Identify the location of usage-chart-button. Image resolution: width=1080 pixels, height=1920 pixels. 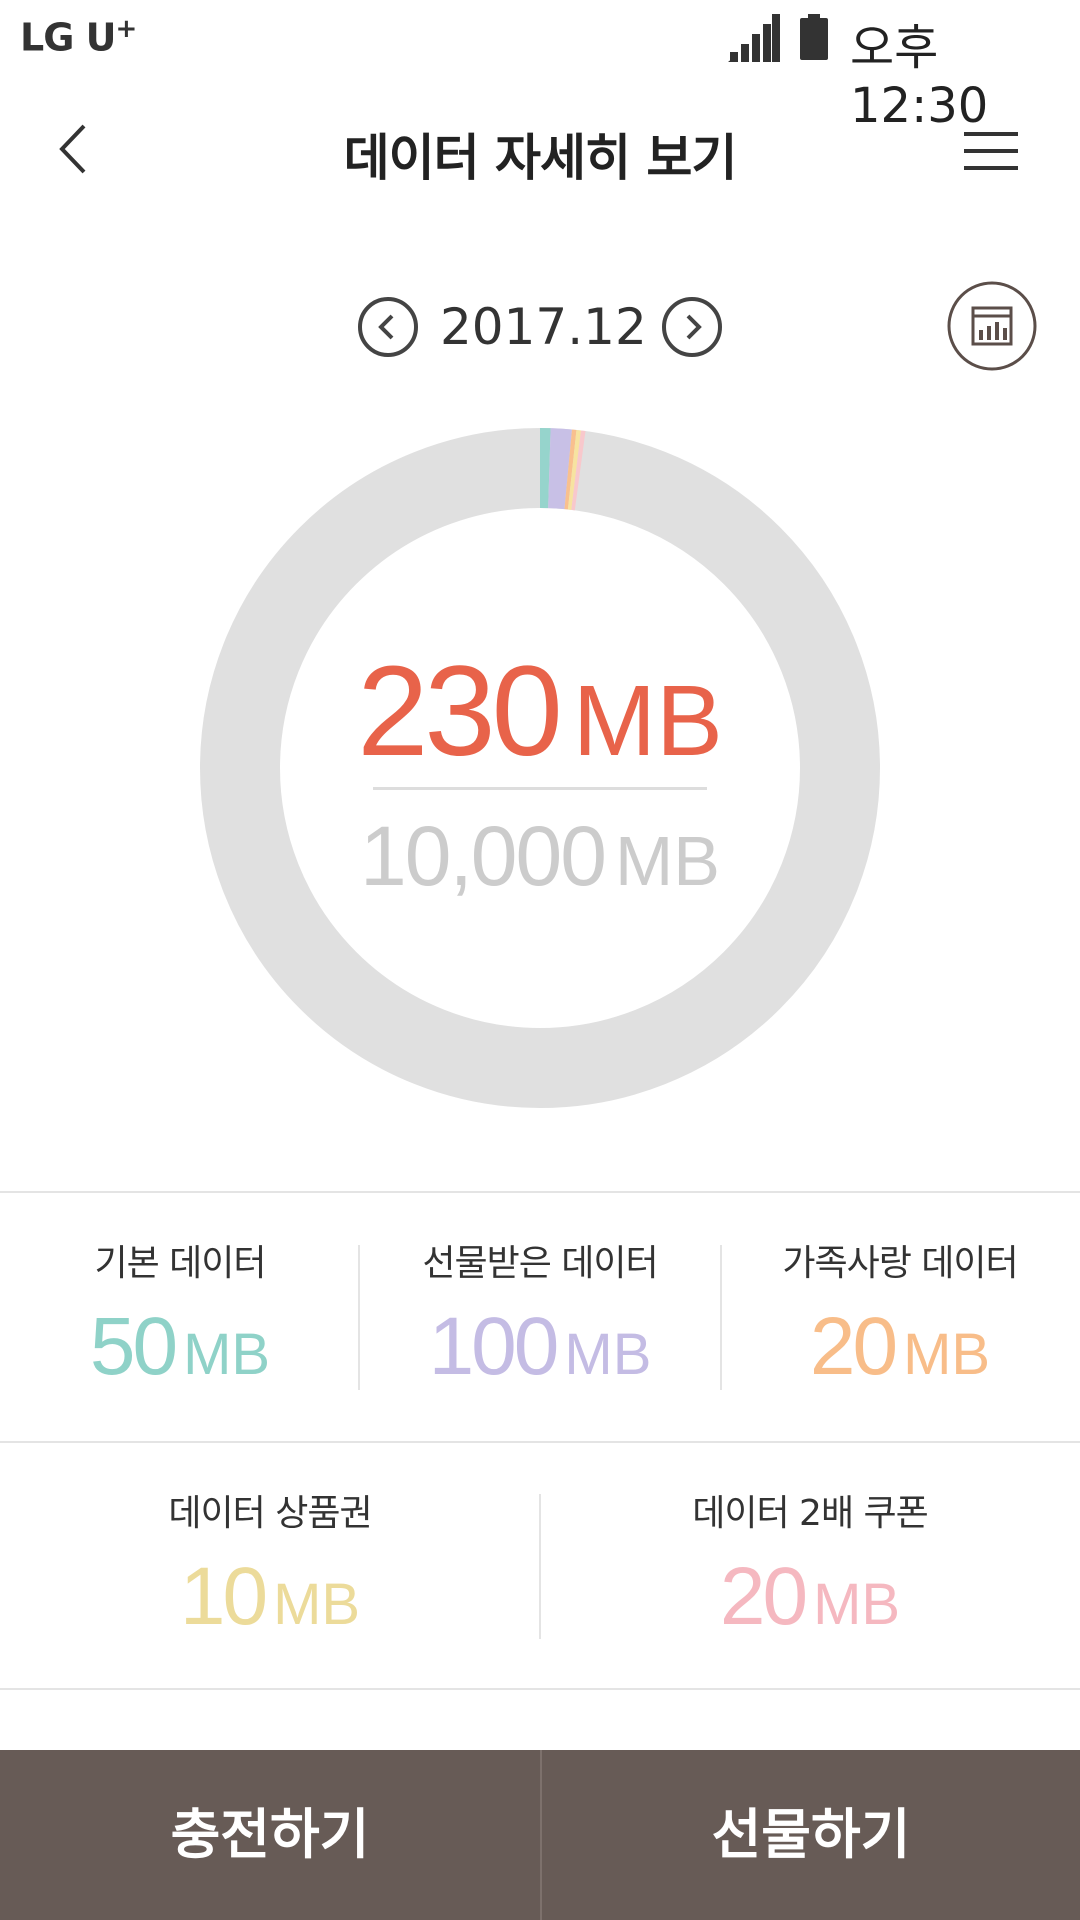
(992, 326).